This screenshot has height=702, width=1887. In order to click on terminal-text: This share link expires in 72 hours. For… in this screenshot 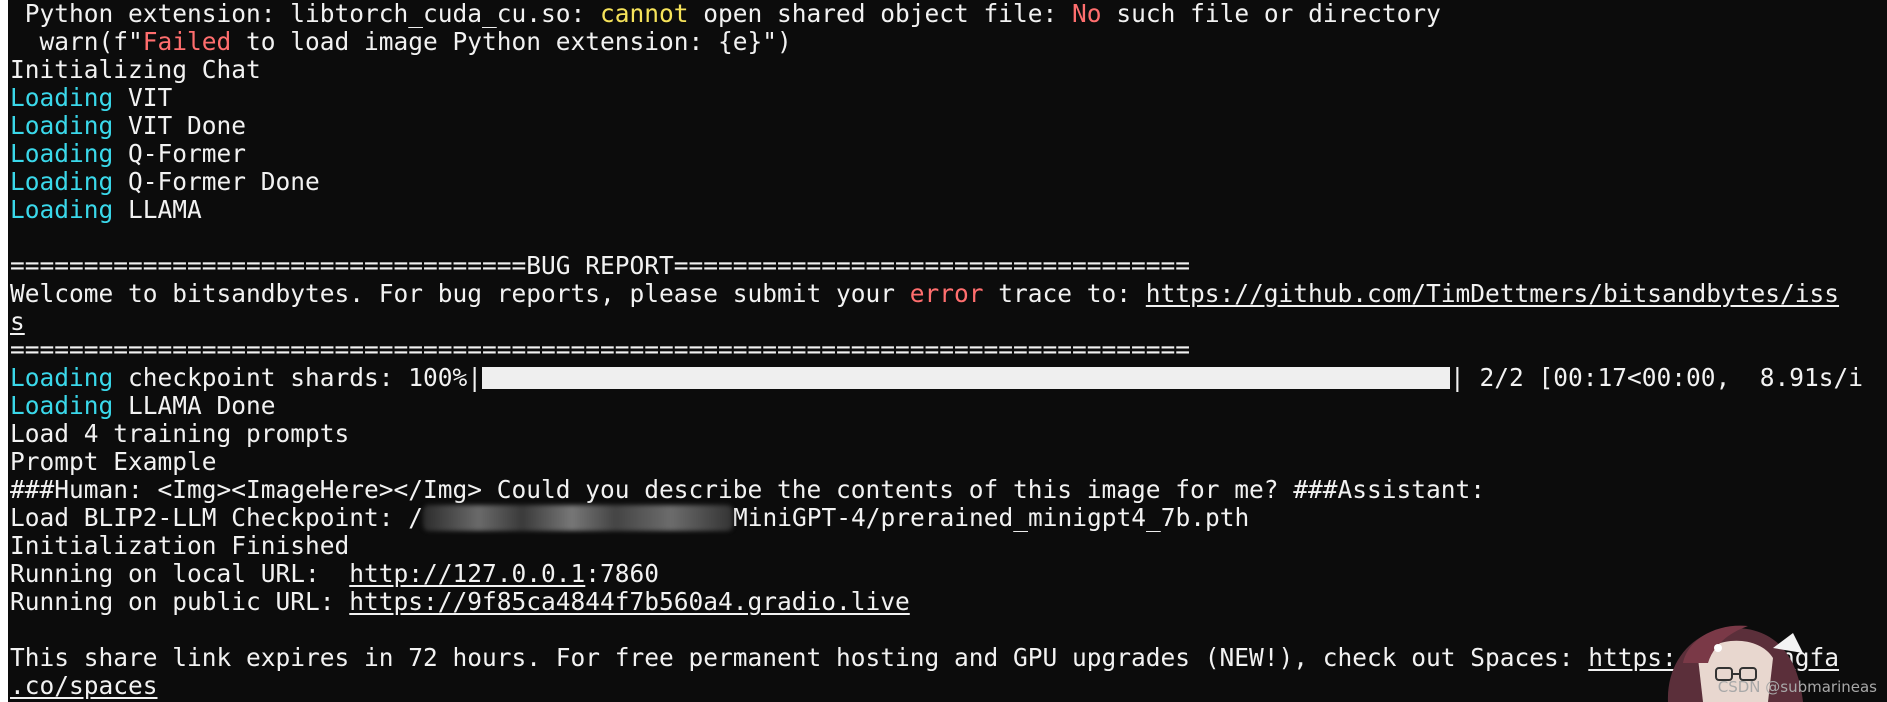, I will do `click(799, 657)`.